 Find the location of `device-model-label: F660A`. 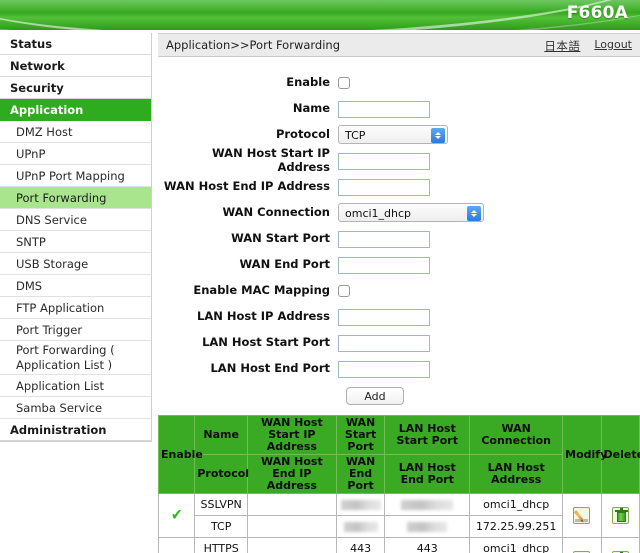

device-model-label: F660A is located at coordinates (597, 13).